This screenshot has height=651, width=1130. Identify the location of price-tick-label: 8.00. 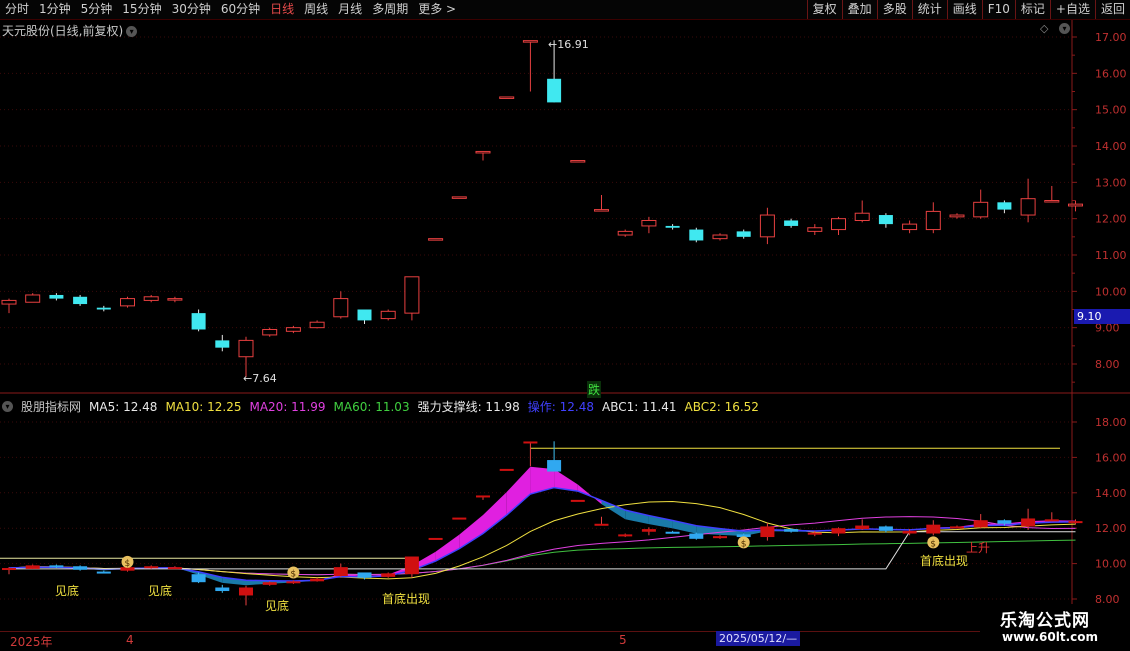
(1107, 364).